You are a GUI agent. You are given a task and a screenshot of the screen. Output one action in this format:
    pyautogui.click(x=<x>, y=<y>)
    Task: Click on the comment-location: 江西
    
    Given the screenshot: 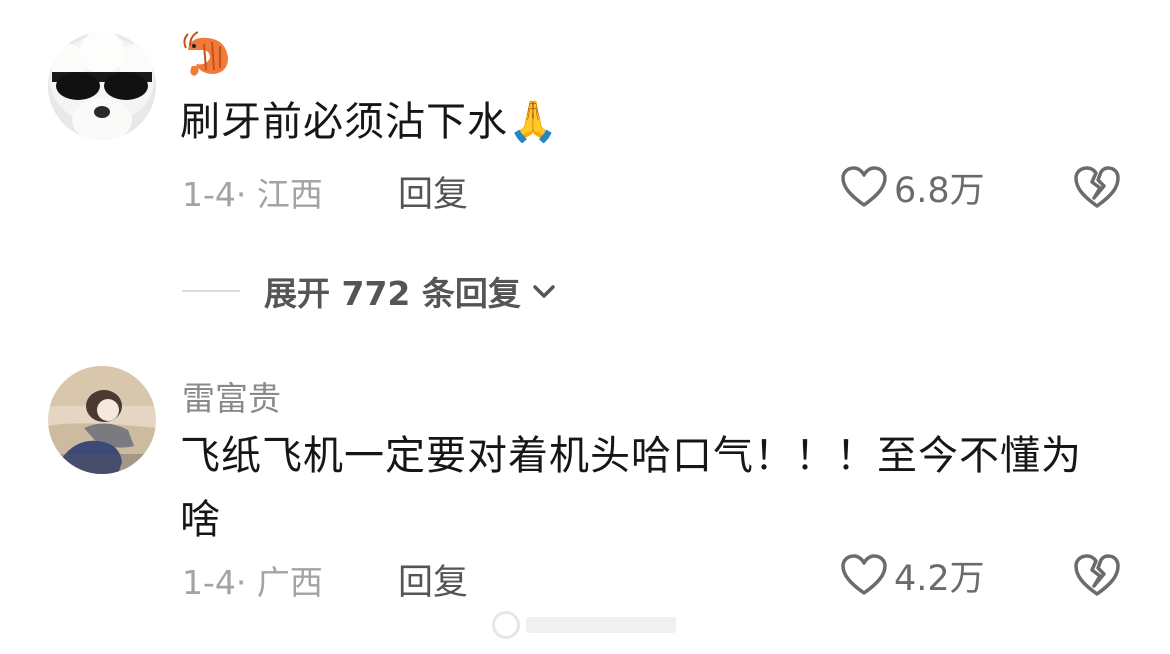 What is the action you would take?
    pyautogui.click(x=289, y=194)
    